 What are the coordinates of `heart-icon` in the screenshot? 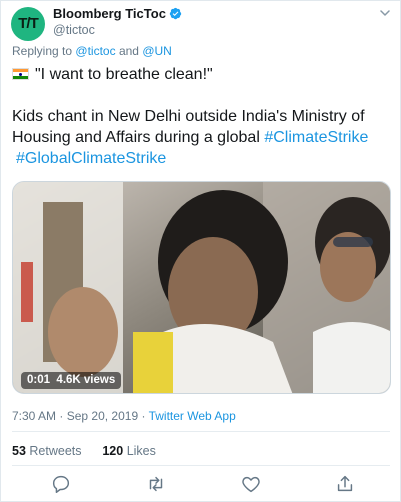 It's located at (251, 484).